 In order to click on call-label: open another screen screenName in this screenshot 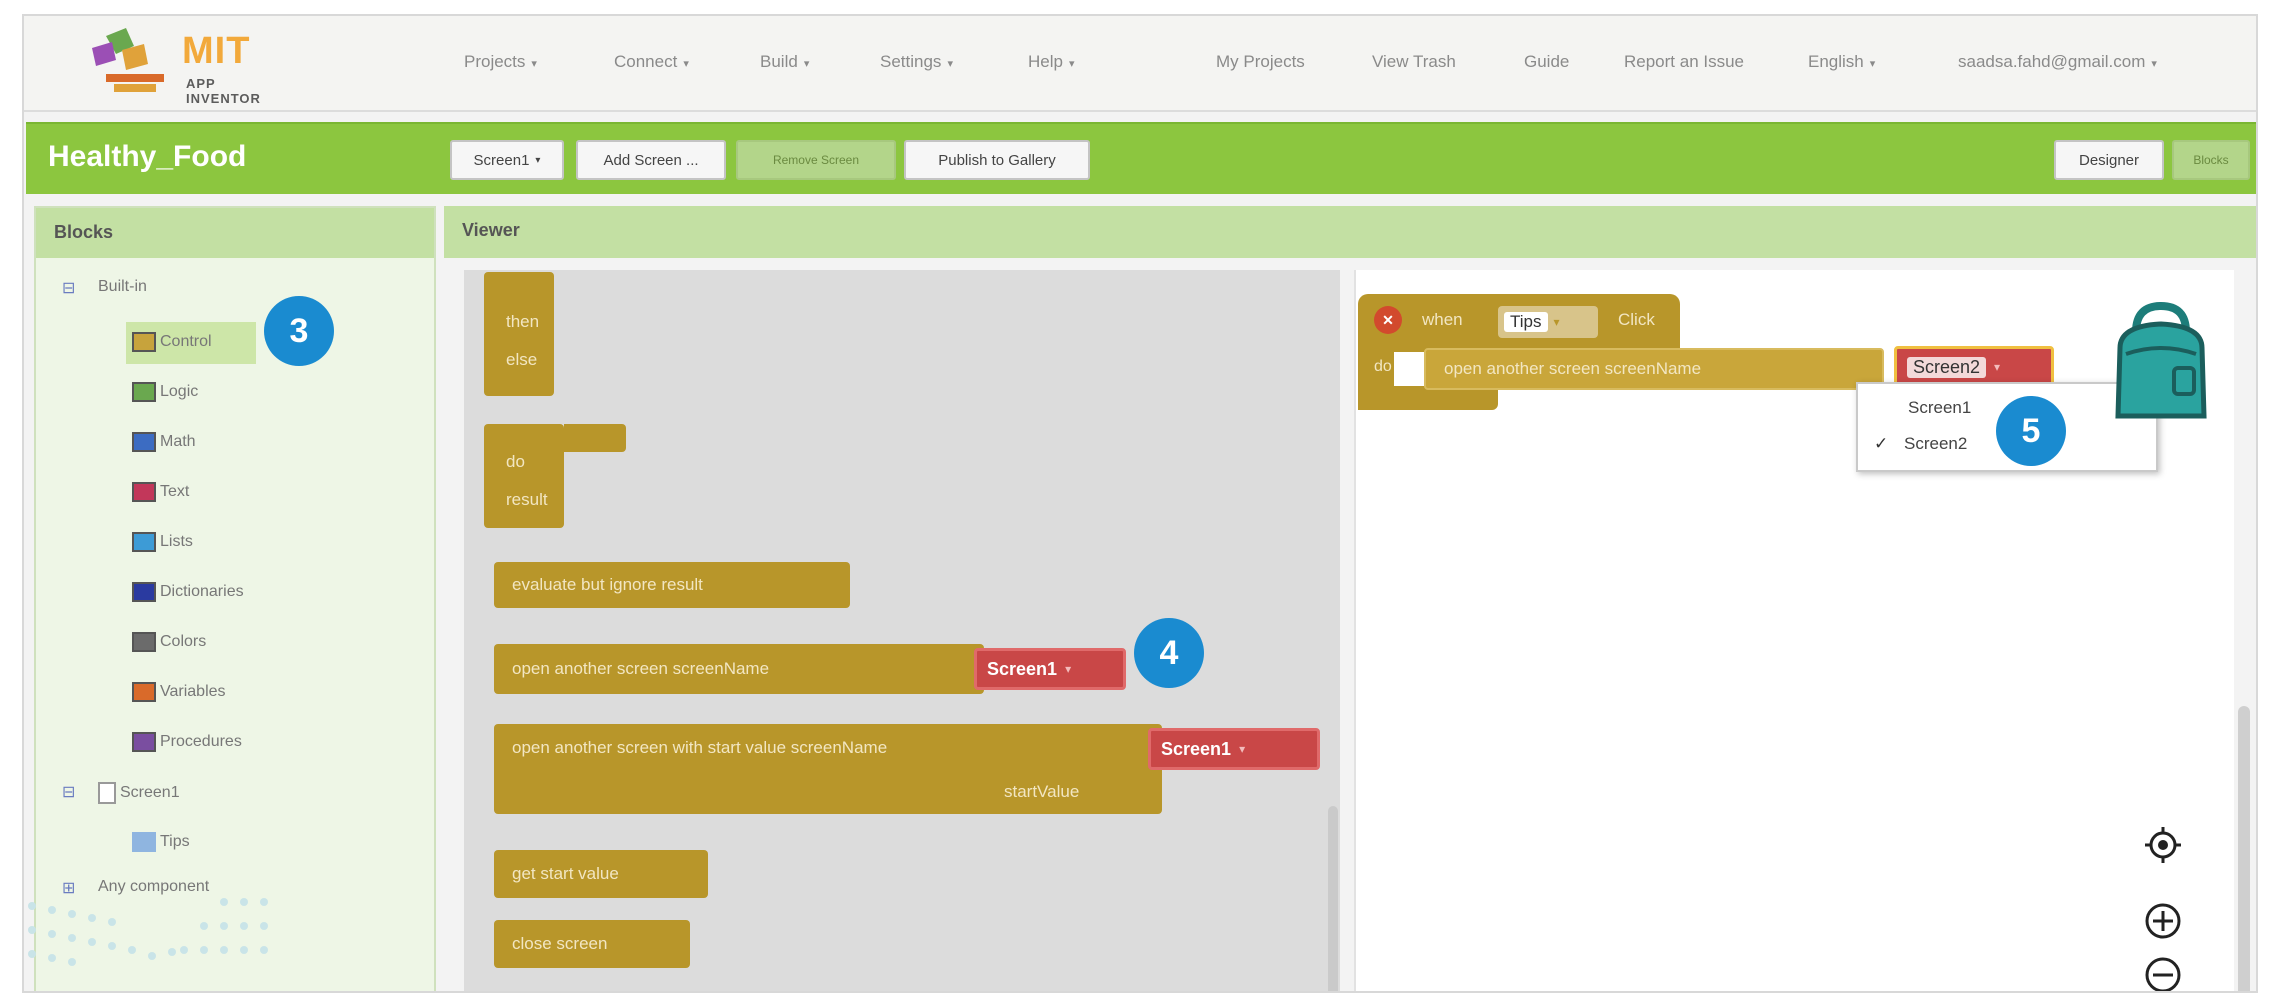, I will do `click(1573, 368)`.